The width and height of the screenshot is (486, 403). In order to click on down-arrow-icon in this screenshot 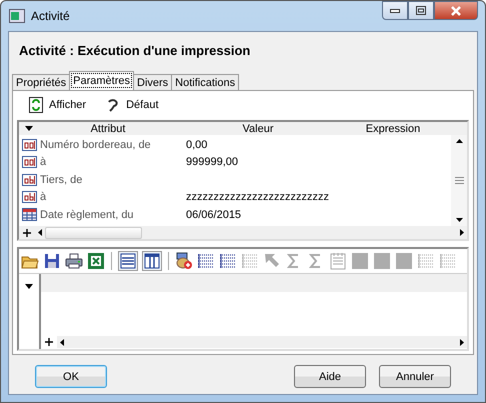, I will do `click(459, 220)`.